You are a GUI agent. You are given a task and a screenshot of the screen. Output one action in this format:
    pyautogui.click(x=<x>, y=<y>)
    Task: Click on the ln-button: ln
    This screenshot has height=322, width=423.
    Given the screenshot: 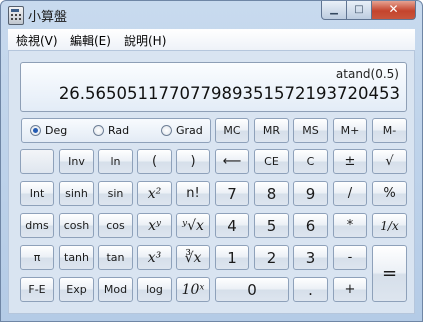 What is the action you would take?
    pyautogui.click(x=115, y=161)
    